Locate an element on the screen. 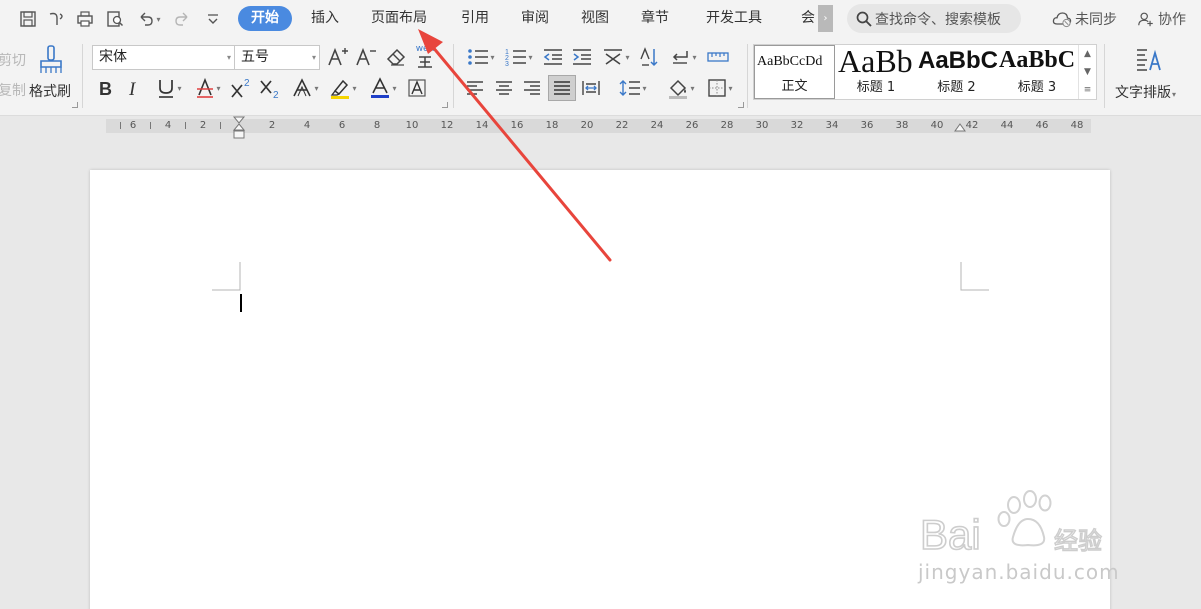  align-left-icon is located at coordinates (475, 88).